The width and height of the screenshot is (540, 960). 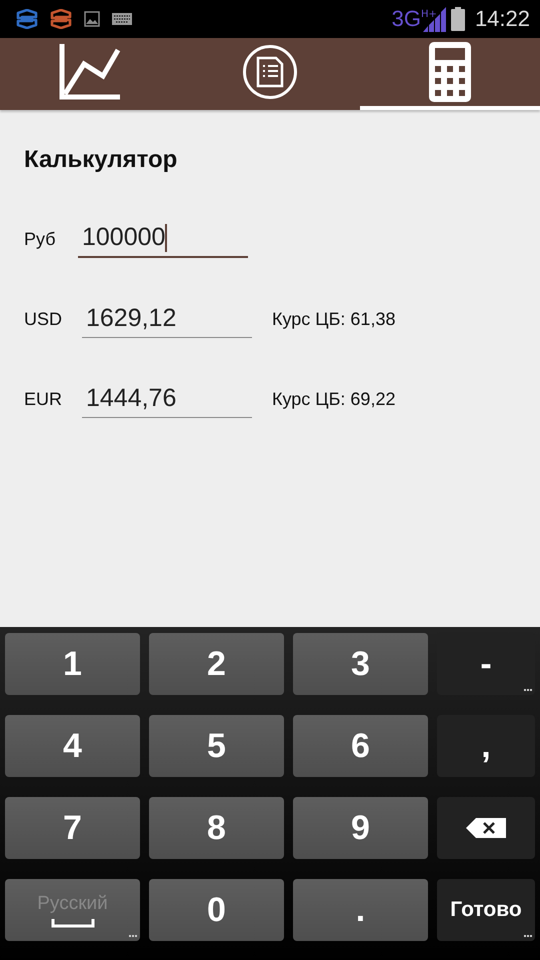 What do you see at coordinates (72, 923) in the screenshot?
I see `space-bar-icon` at bounding box center [72, 923].